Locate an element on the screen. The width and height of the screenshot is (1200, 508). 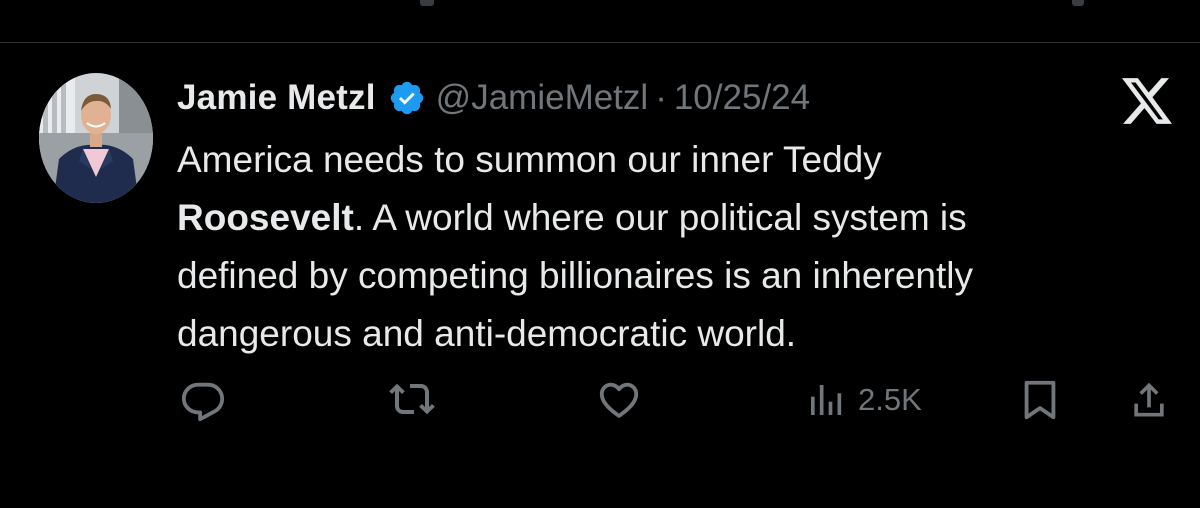
like-button is located at coordinates (619, 400).